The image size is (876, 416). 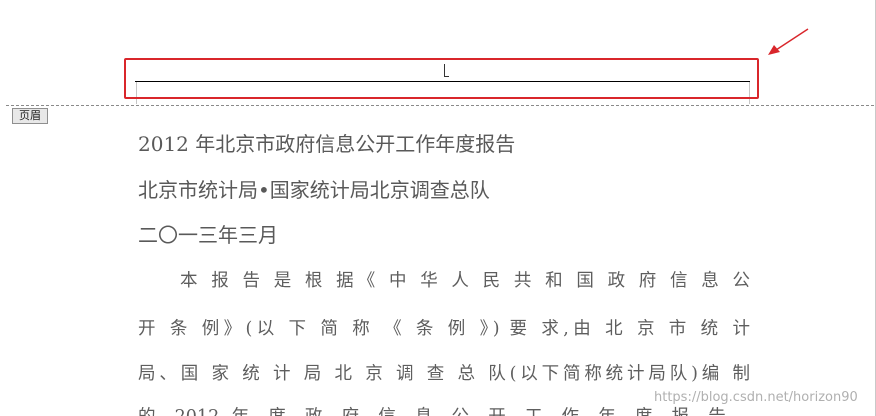 What do you see at coordinates (314, 190) in the screenshot?
I see `doc-subtitle: 北京市统计局•国家统计局北京调查总队` at bounding box center [314, 190].